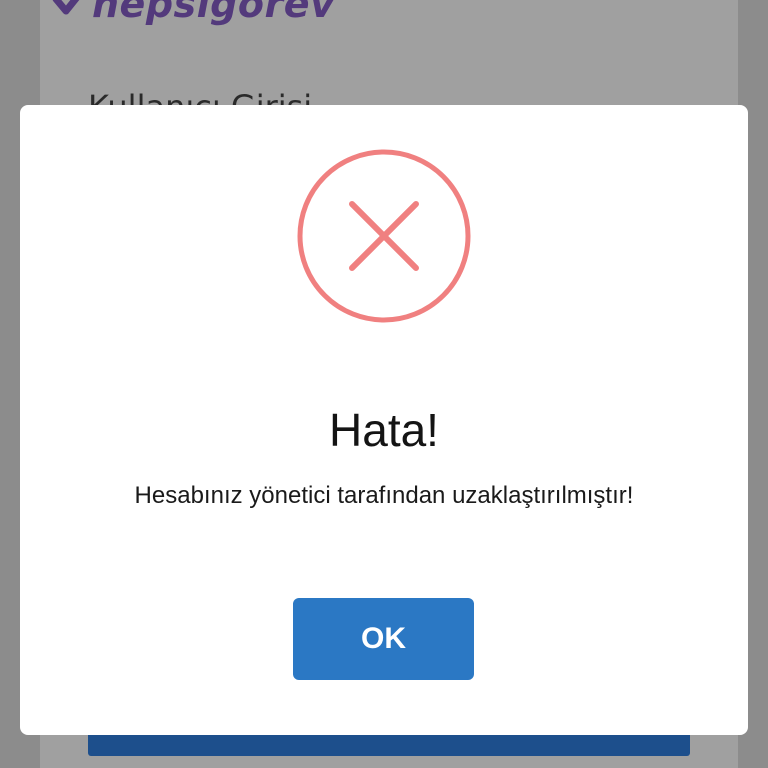  I want to click on ok-button: OK, so click(383, 639).